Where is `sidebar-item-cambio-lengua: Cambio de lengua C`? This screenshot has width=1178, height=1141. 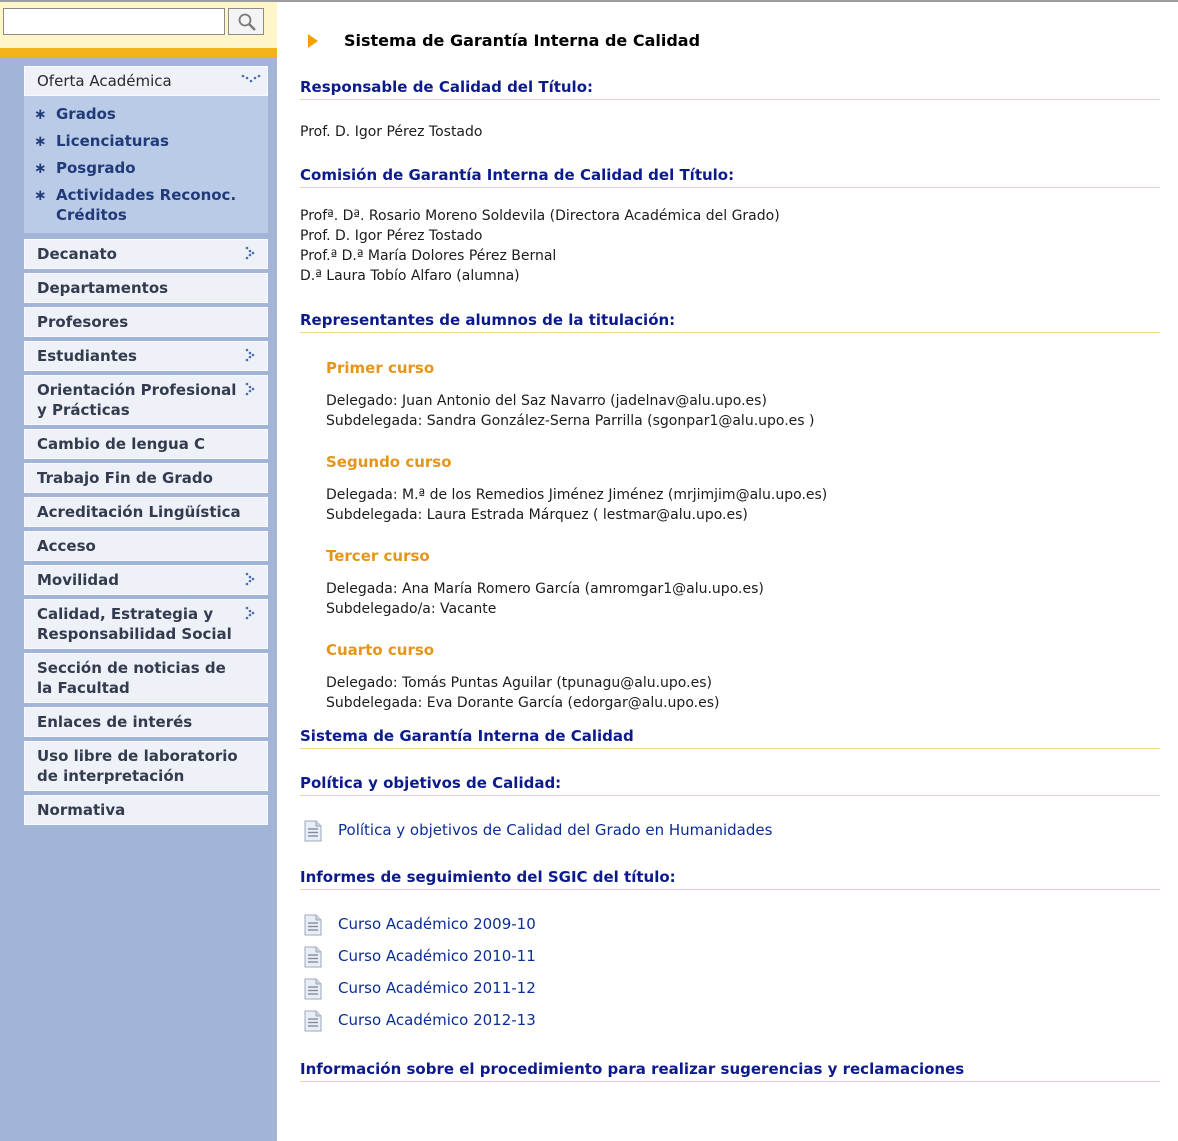
sidebar-item-cambio-lengua: Cambio de lengua C is located at coordinates (146, 444).